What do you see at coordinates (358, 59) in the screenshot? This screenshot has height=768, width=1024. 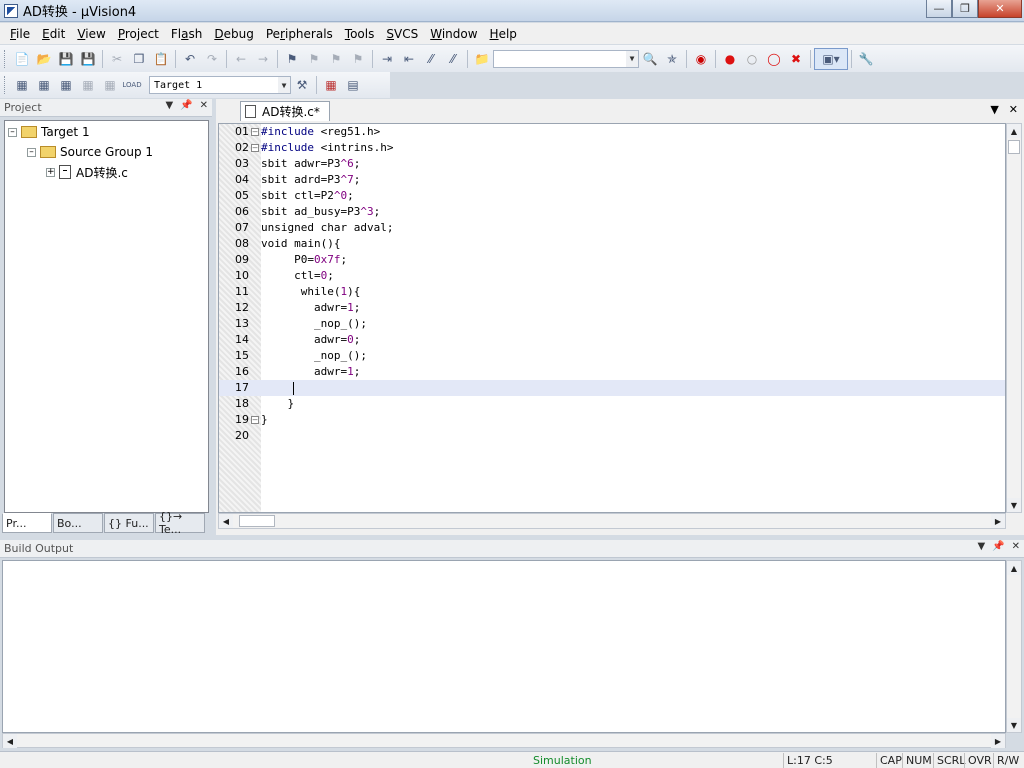 I see `clear-bookmarks-icon: ⚑` at bounding box center [358, 59].